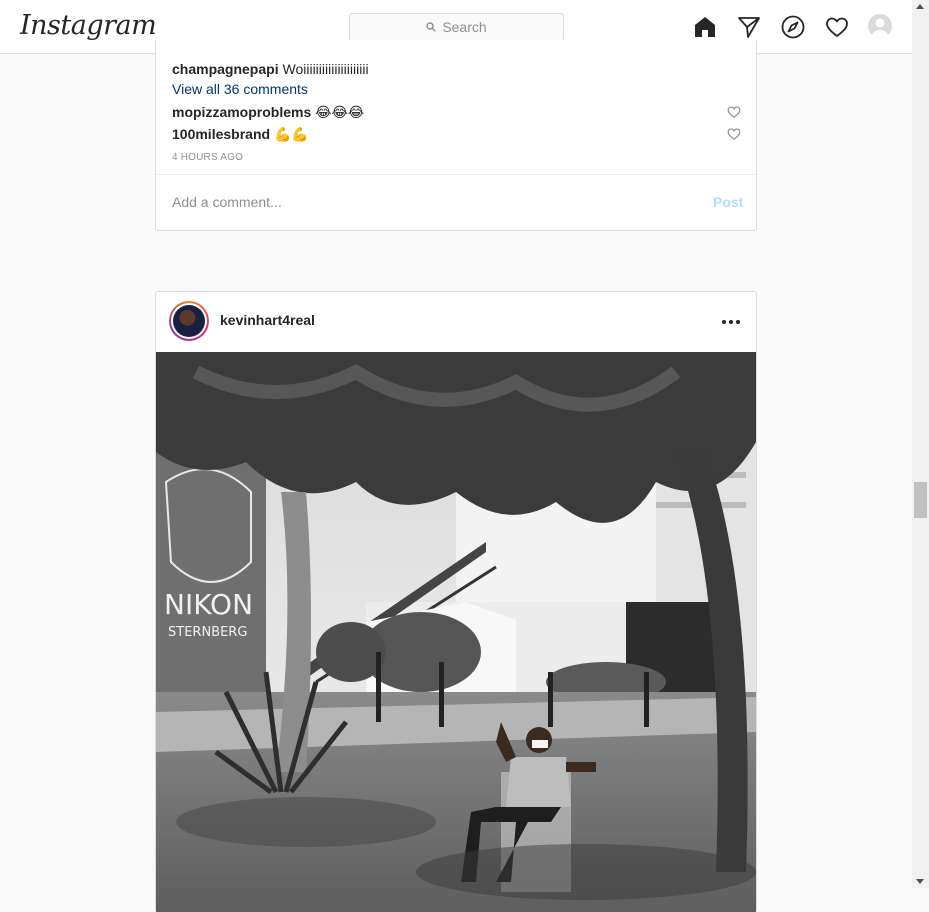 The width and height of the screenshot is (929, 912). I want to click on mural-text: NIKON, so click(208, 604).